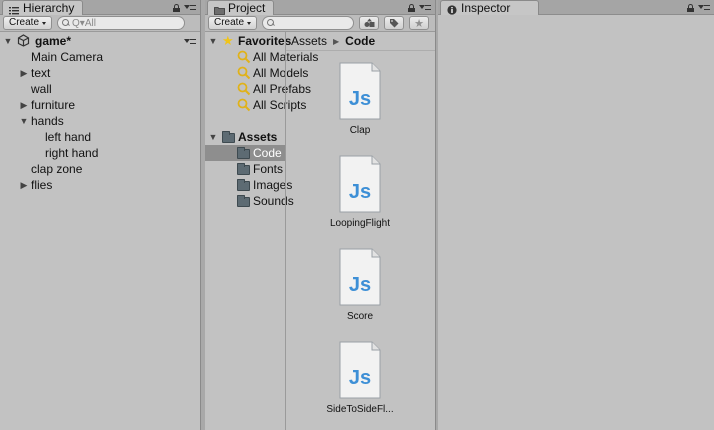 The image size is (714, 430). Describe the element at coordinates (247, 8) in the screenshot. I see `tab-project-label: Project` at that location.